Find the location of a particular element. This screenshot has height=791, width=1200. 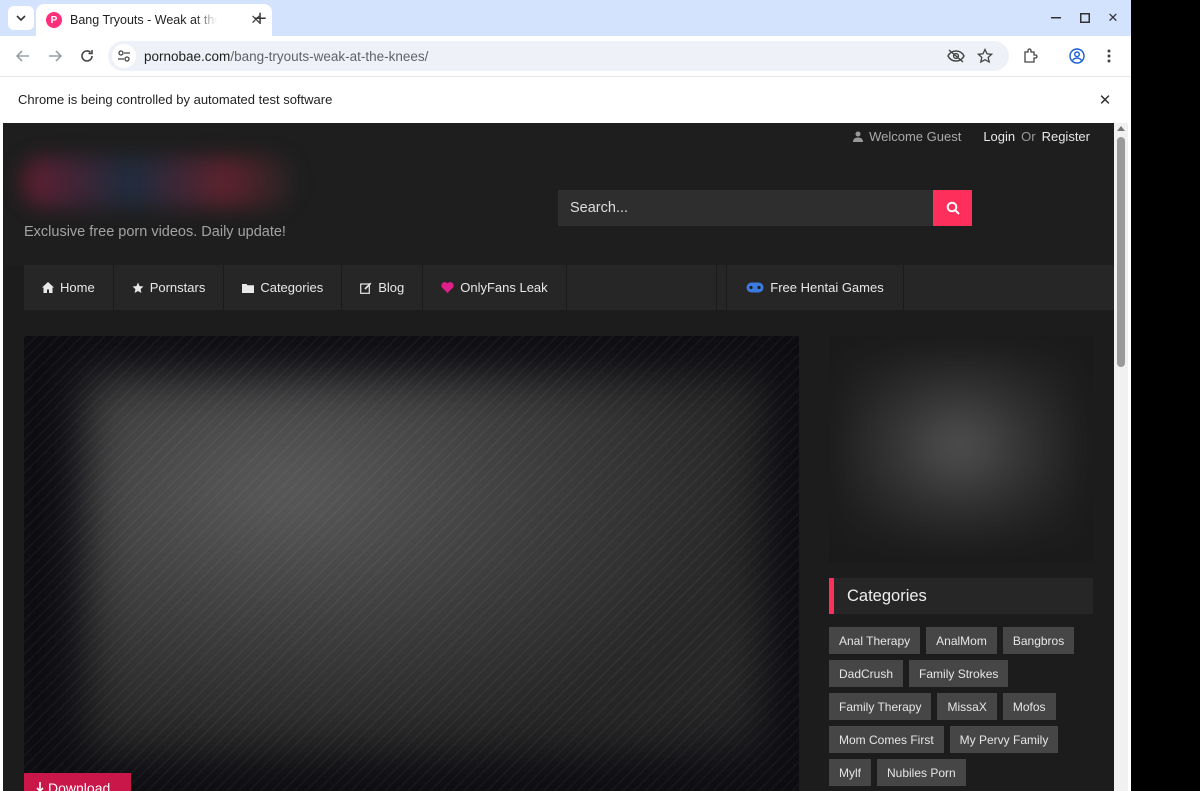

bookmark-star-icon is located at coordinates (985, 56).